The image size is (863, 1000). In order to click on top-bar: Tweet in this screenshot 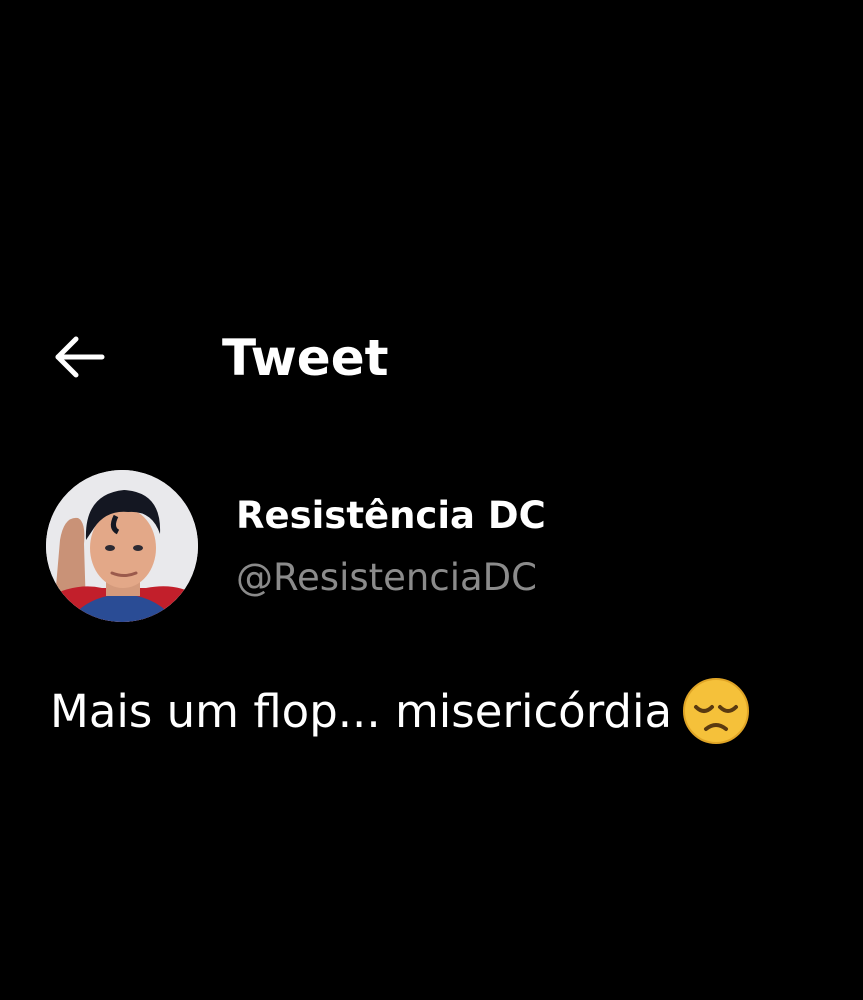, I will do `click(431, 360)`.